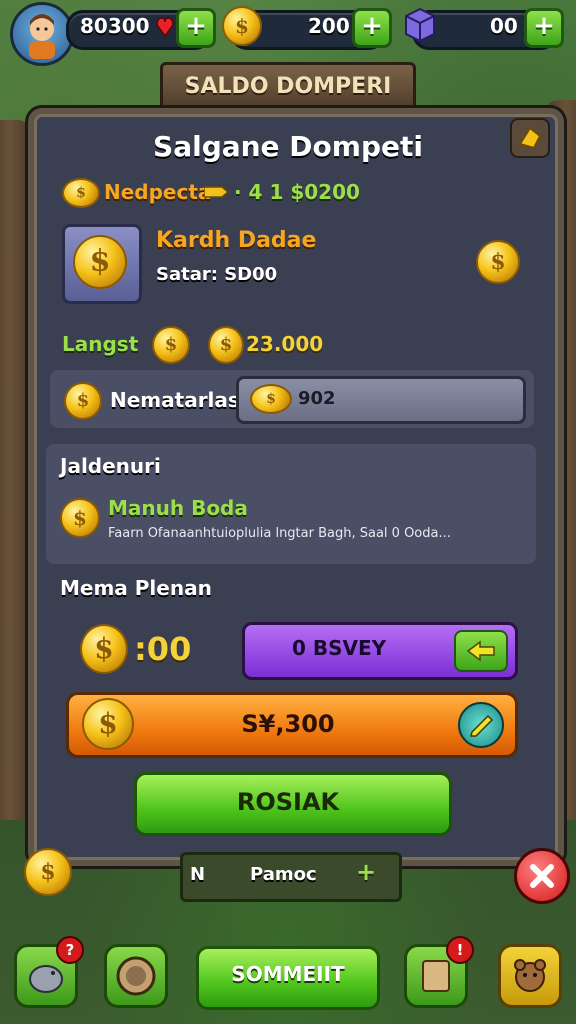 This screenshot has height=1024, width=576. I want to click on title-plaque: SALDO DOMPERI, so click(288, 87).